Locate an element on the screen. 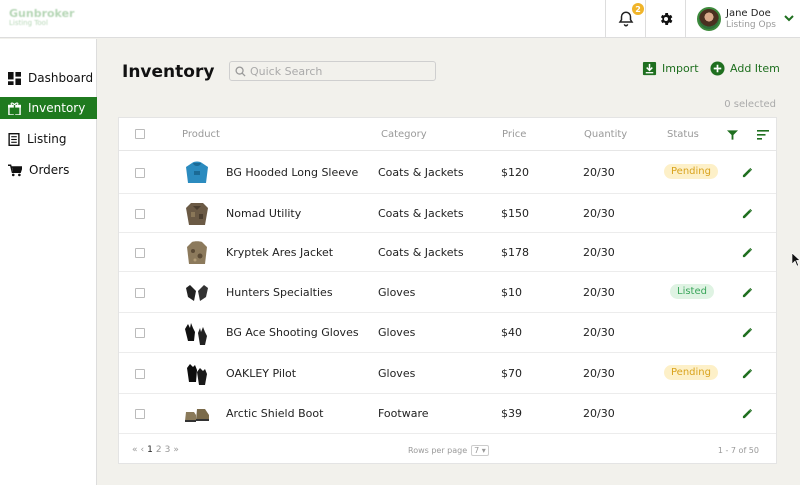 The image size is (800, 485). bell-icon is located at coordinates (625, 19).